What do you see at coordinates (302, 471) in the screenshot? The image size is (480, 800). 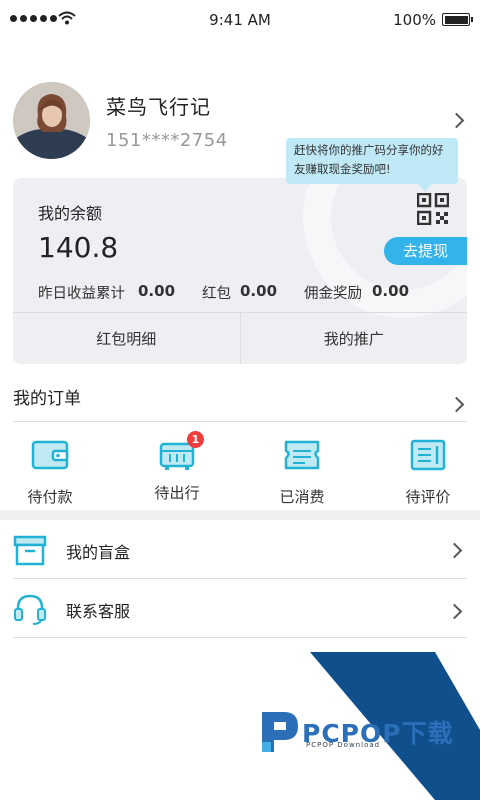 I see `order-consumed: 已消费` at bounding box center [302, 471].